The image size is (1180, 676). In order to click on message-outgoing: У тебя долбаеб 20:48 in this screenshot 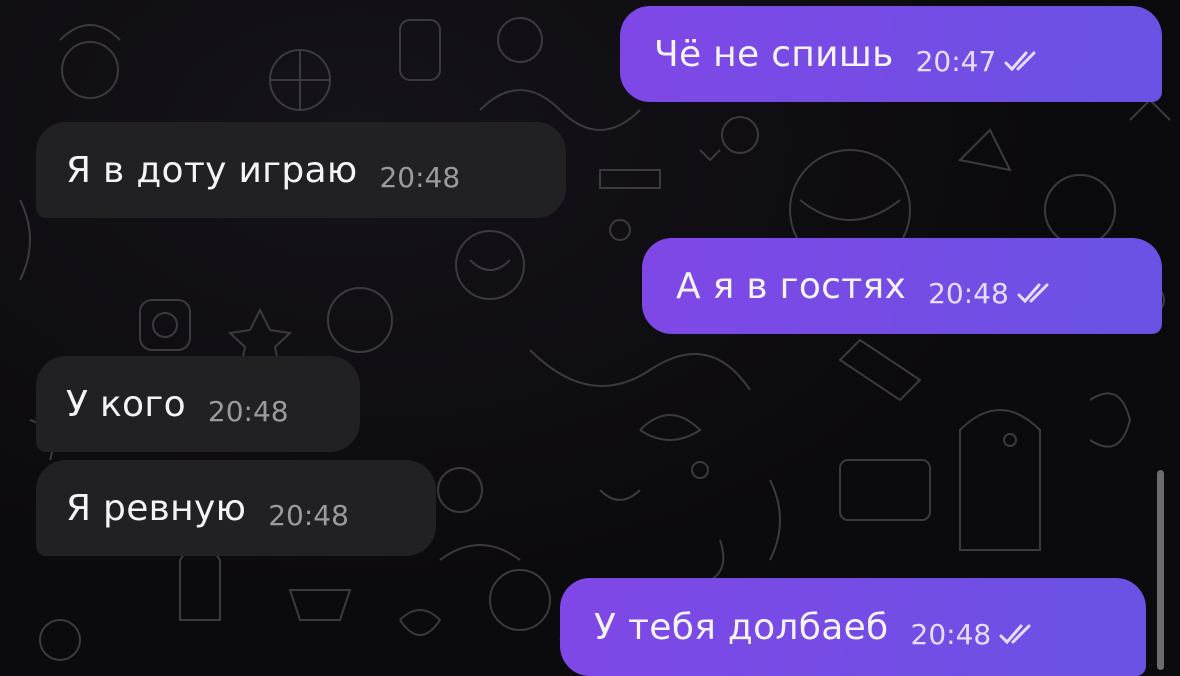, I will do `click(853, 627)`.